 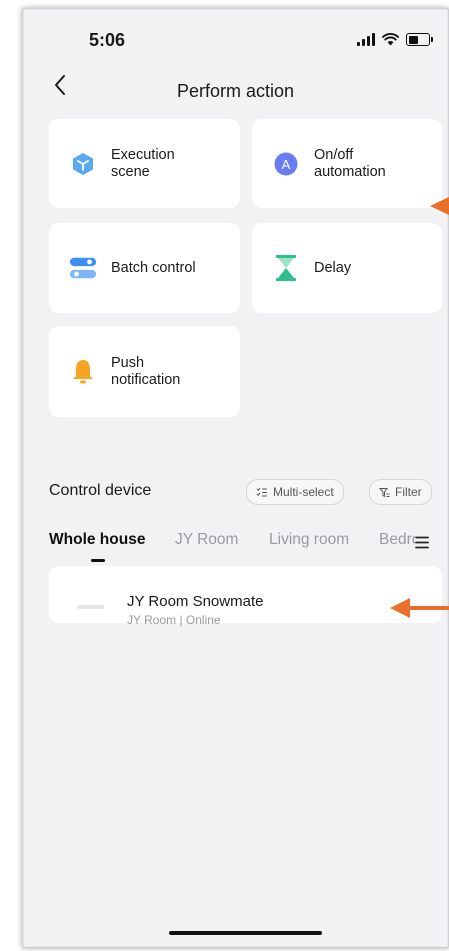 What do you see at coordinates (98, 560) in the screenshot?
I see `active-tab-indicator` at bounding box center [98, 560].